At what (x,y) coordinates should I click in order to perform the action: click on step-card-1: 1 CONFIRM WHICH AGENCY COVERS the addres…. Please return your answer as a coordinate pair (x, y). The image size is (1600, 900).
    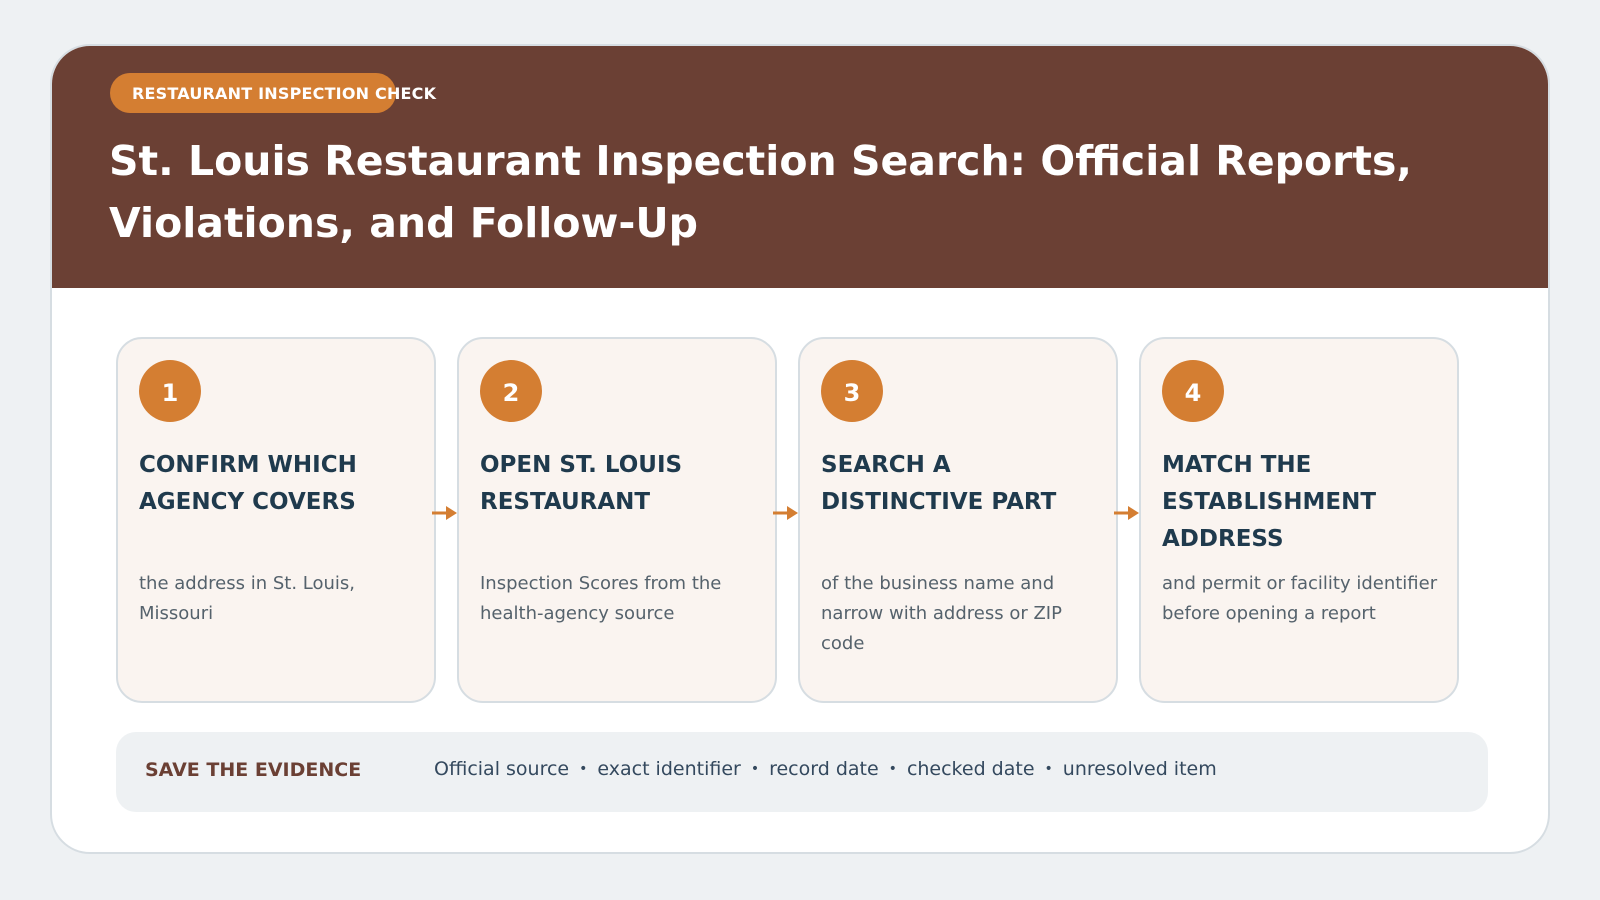
    Looking at the image, I should click on (276, 520).